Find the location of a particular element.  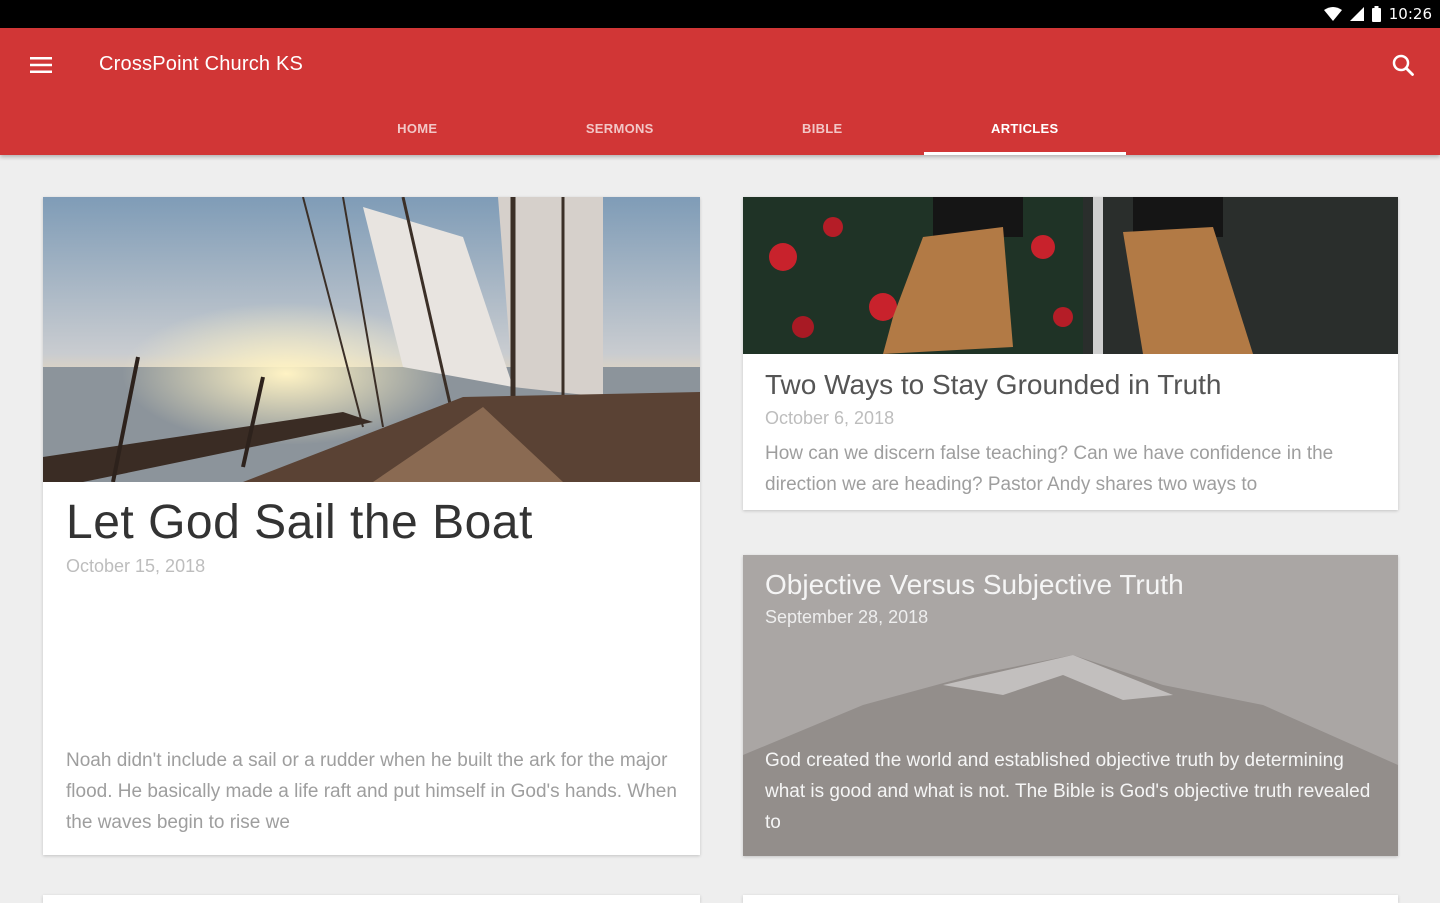

status-icons: 10:26 is located at coordinates (1377, 14).